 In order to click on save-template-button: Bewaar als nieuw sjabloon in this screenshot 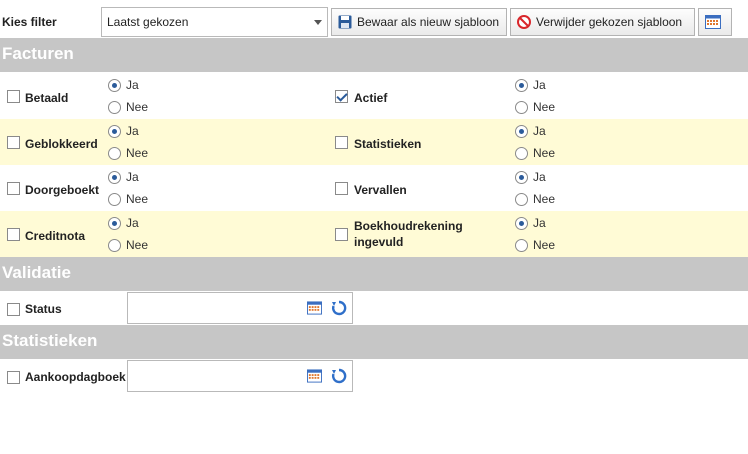, I will do `click(419, 22)`.